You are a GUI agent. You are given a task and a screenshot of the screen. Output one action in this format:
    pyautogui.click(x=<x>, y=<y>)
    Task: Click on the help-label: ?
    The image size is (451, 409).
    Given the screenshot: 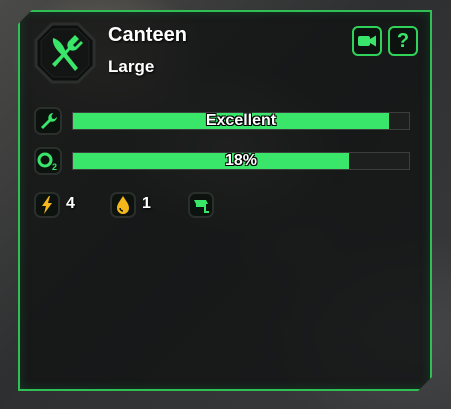 What is the action you would take?
    pyautogui.click(x=403, y=41)
    